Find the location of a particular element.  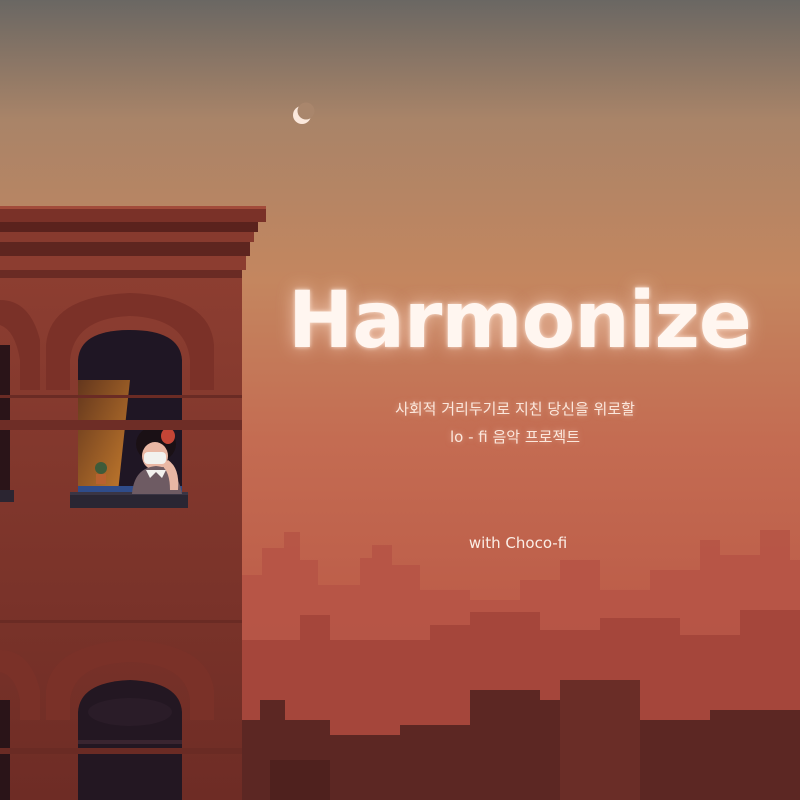

credit-text: with Choco-fi is located at coordinates (518, 543).